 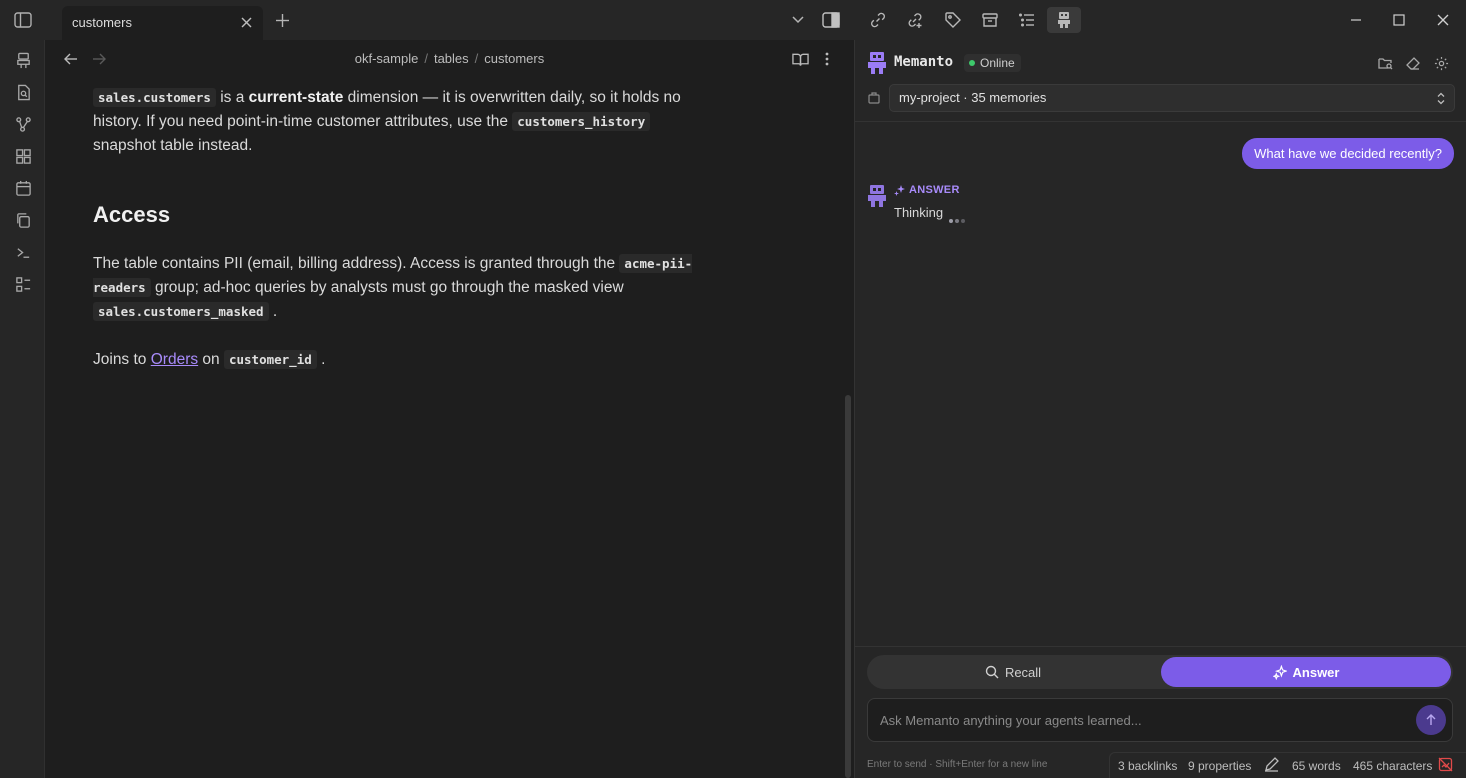 I want to click on breadcrumb-item: okf-sample, so click(x=387, y=58).